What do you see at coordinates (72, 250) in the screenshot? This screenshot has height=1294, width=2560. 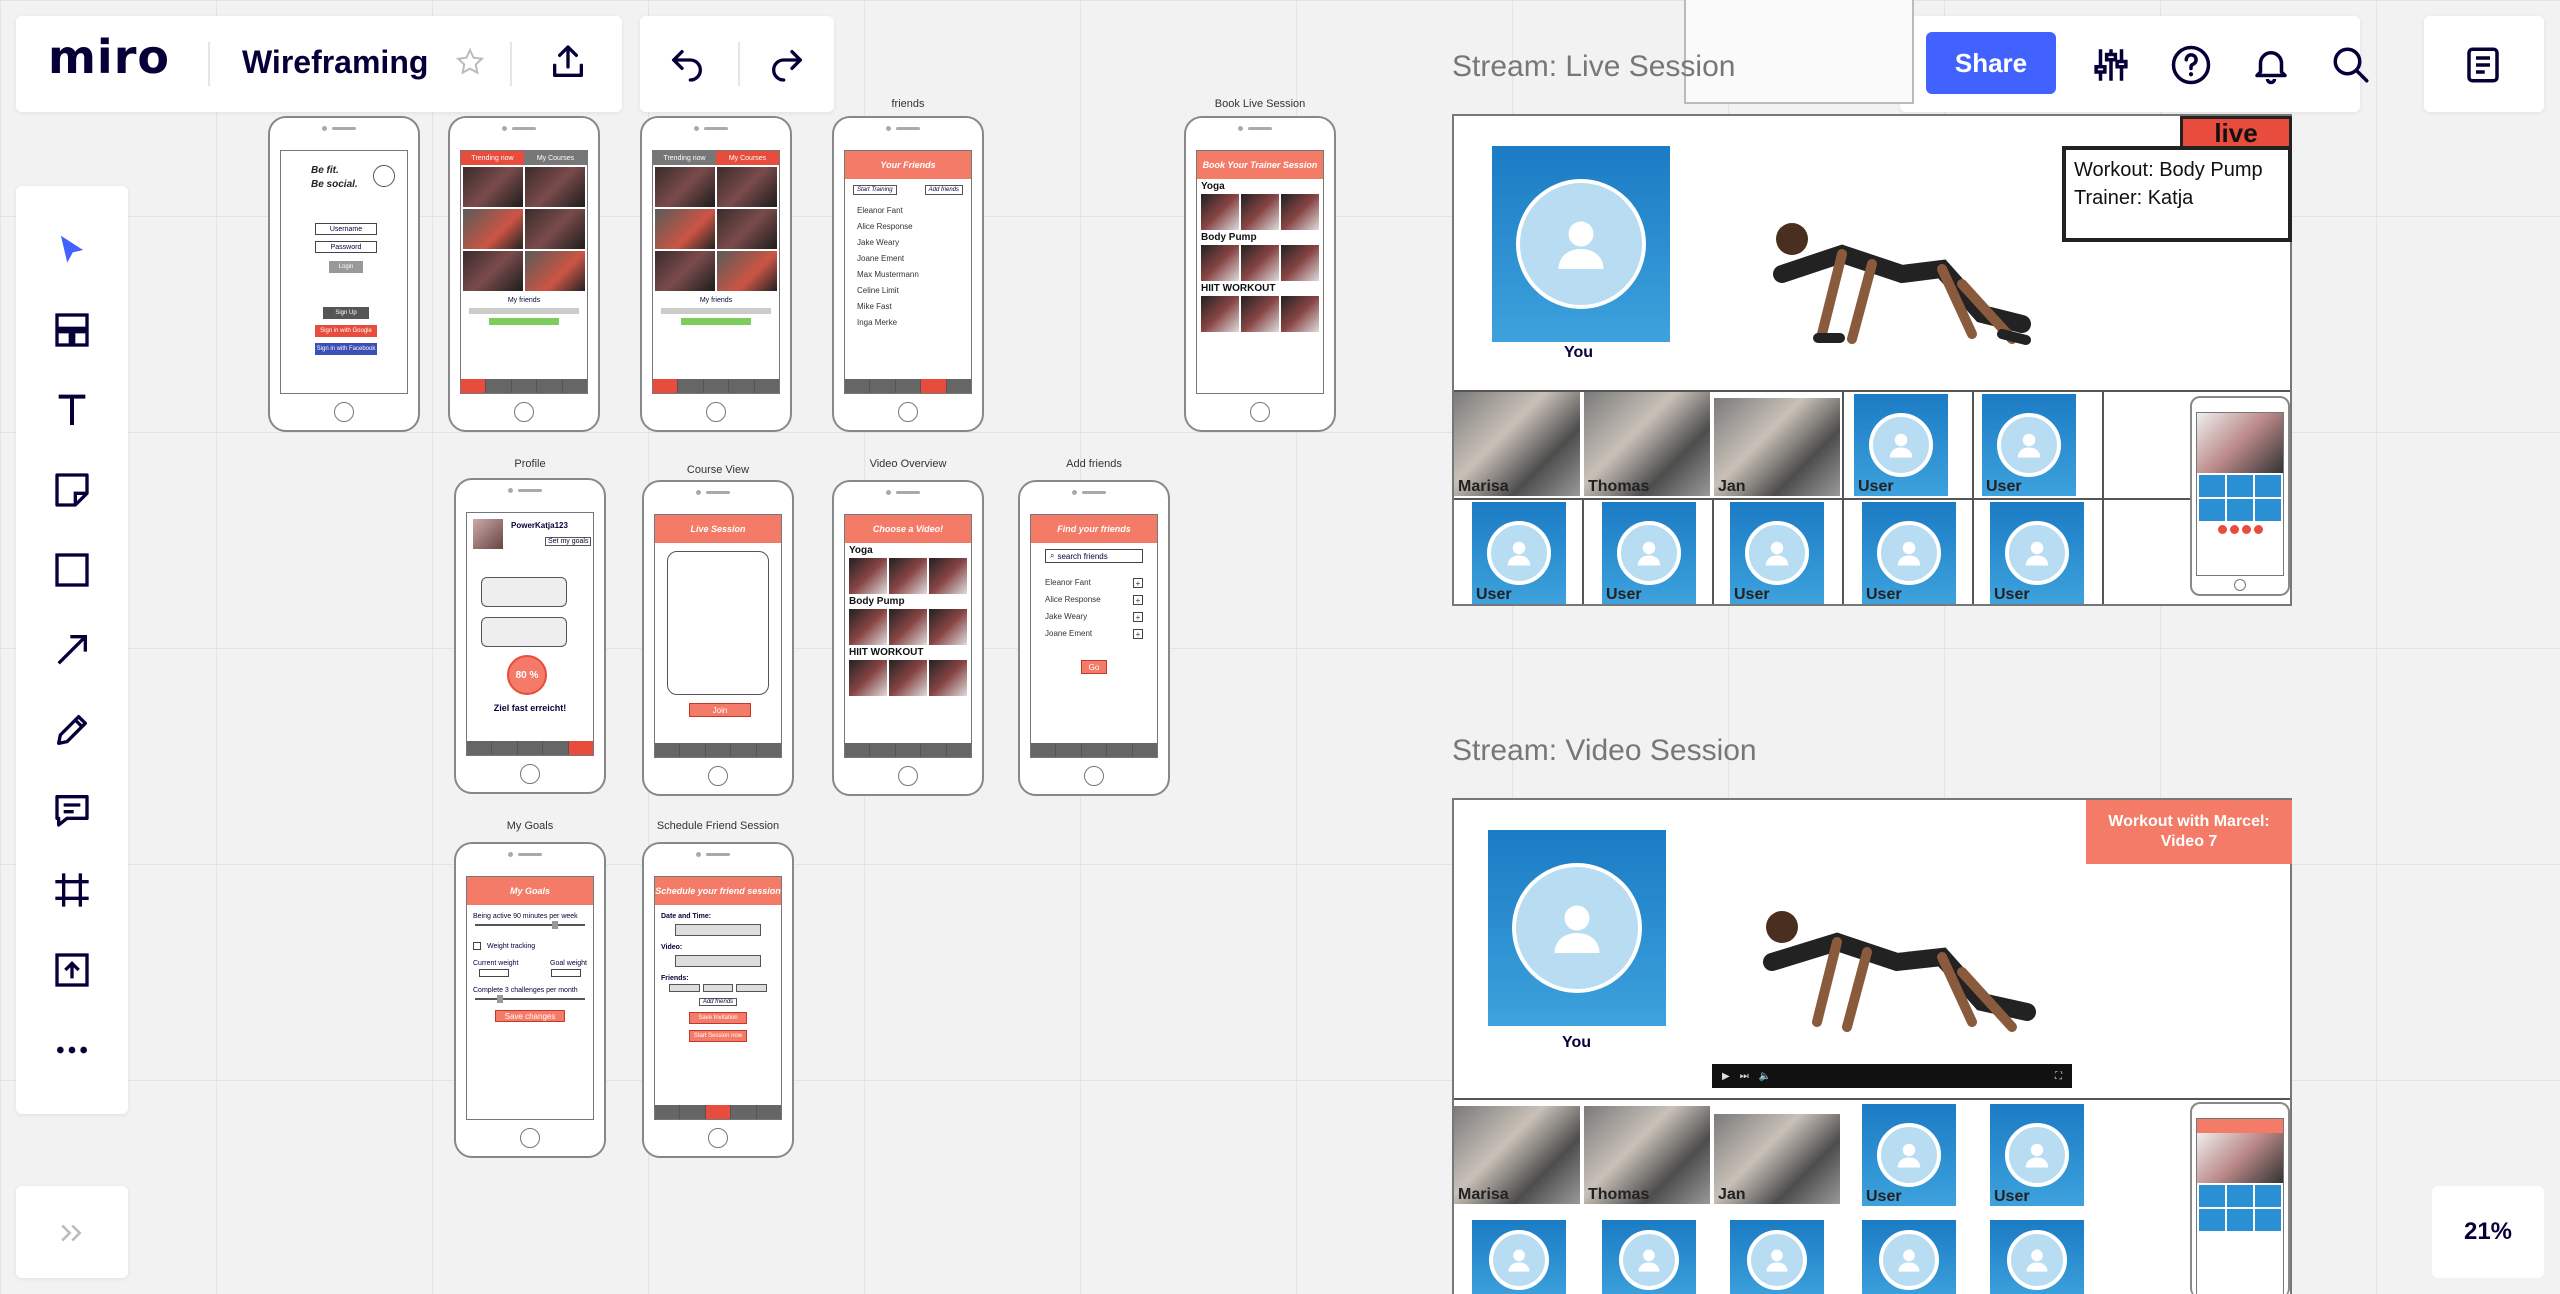 I see `select-icon` at bounding box center [72, 250].